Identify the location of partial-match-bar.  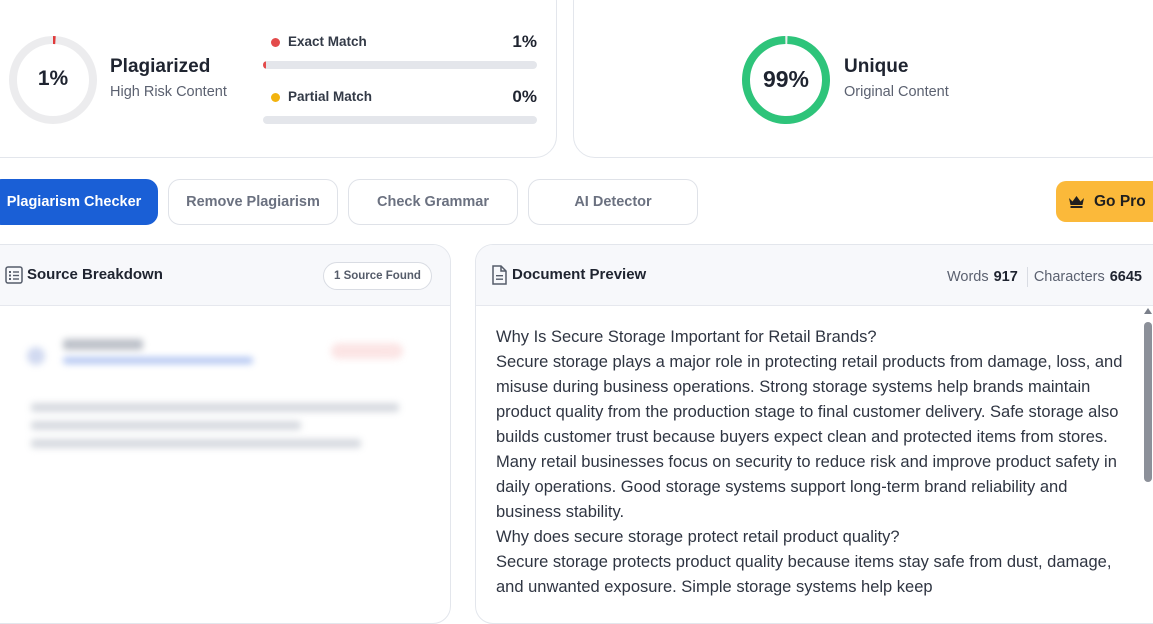
(400, 120).